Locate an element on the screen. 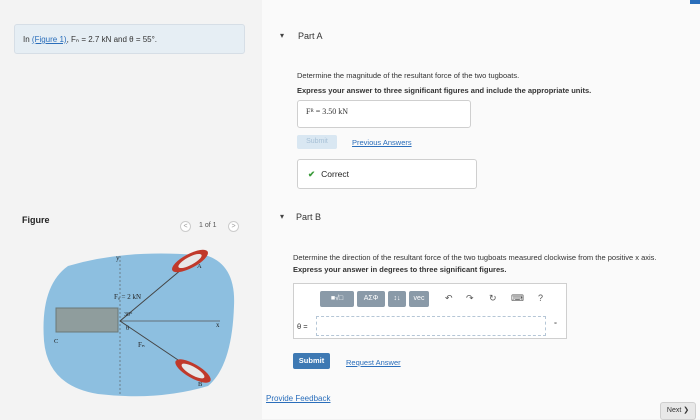 This screenshot has width=700, height=420. x-axis-label: x is located at coordinates (218, 325).